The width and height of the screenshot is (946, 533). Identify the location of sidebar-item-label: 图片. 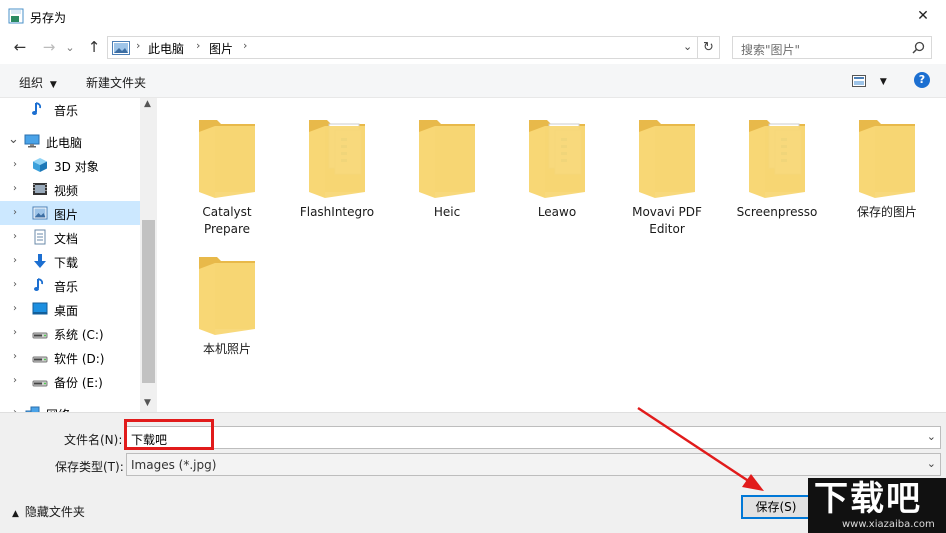
(66, 215).